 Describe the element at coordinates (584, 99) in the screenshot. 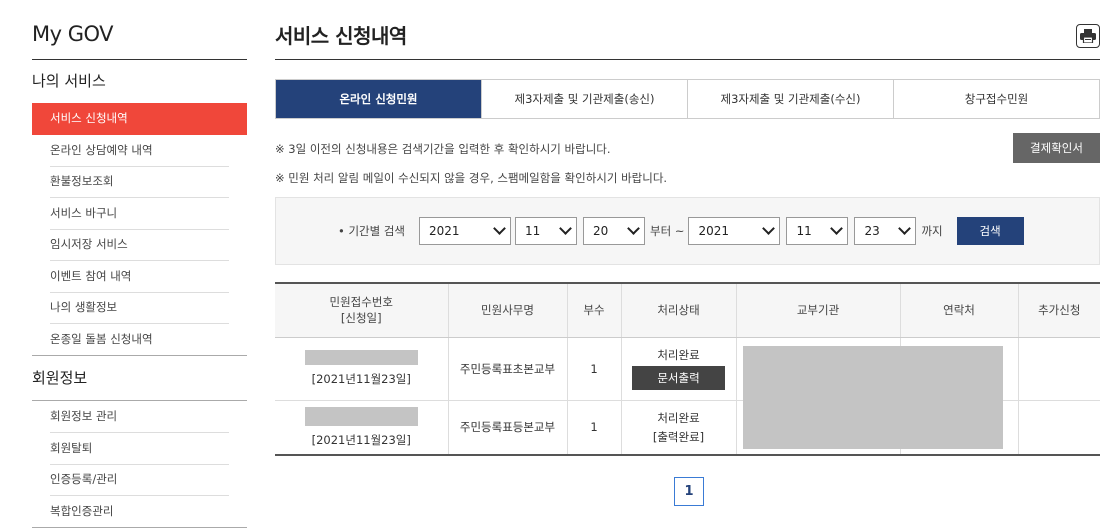

I see `tab-third-party-sent: 제3자제출 및 기관제출(송신)` at that location.